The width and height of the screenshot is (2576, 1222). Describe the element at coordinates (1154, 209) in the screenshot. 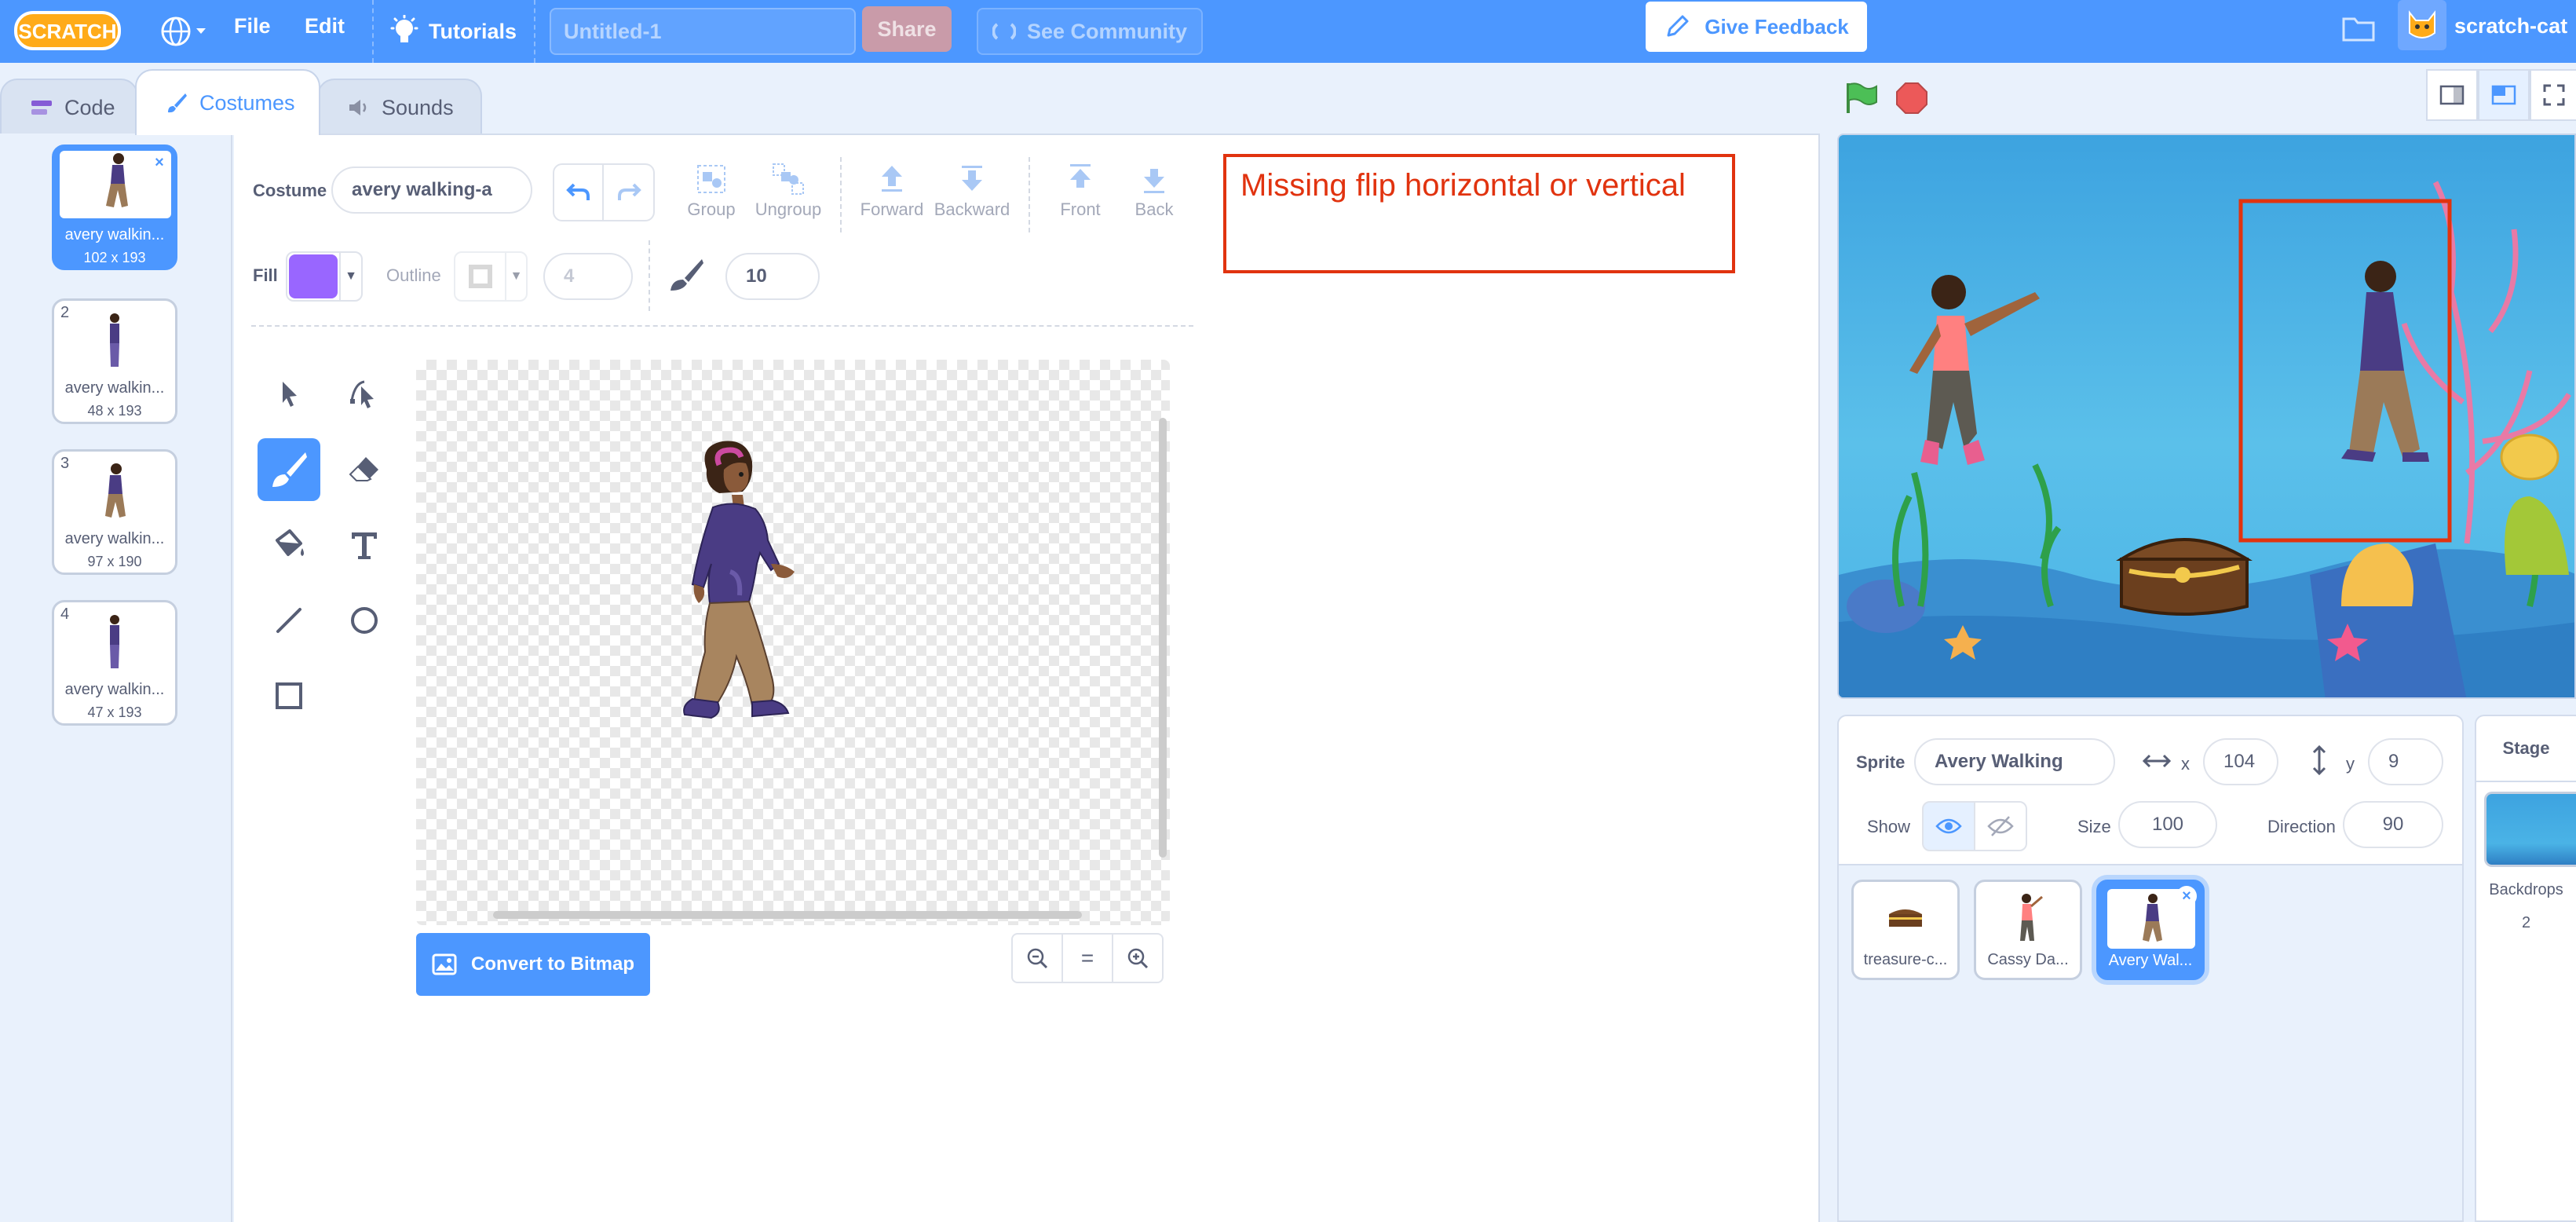

I see `back-label: Back` at that location.